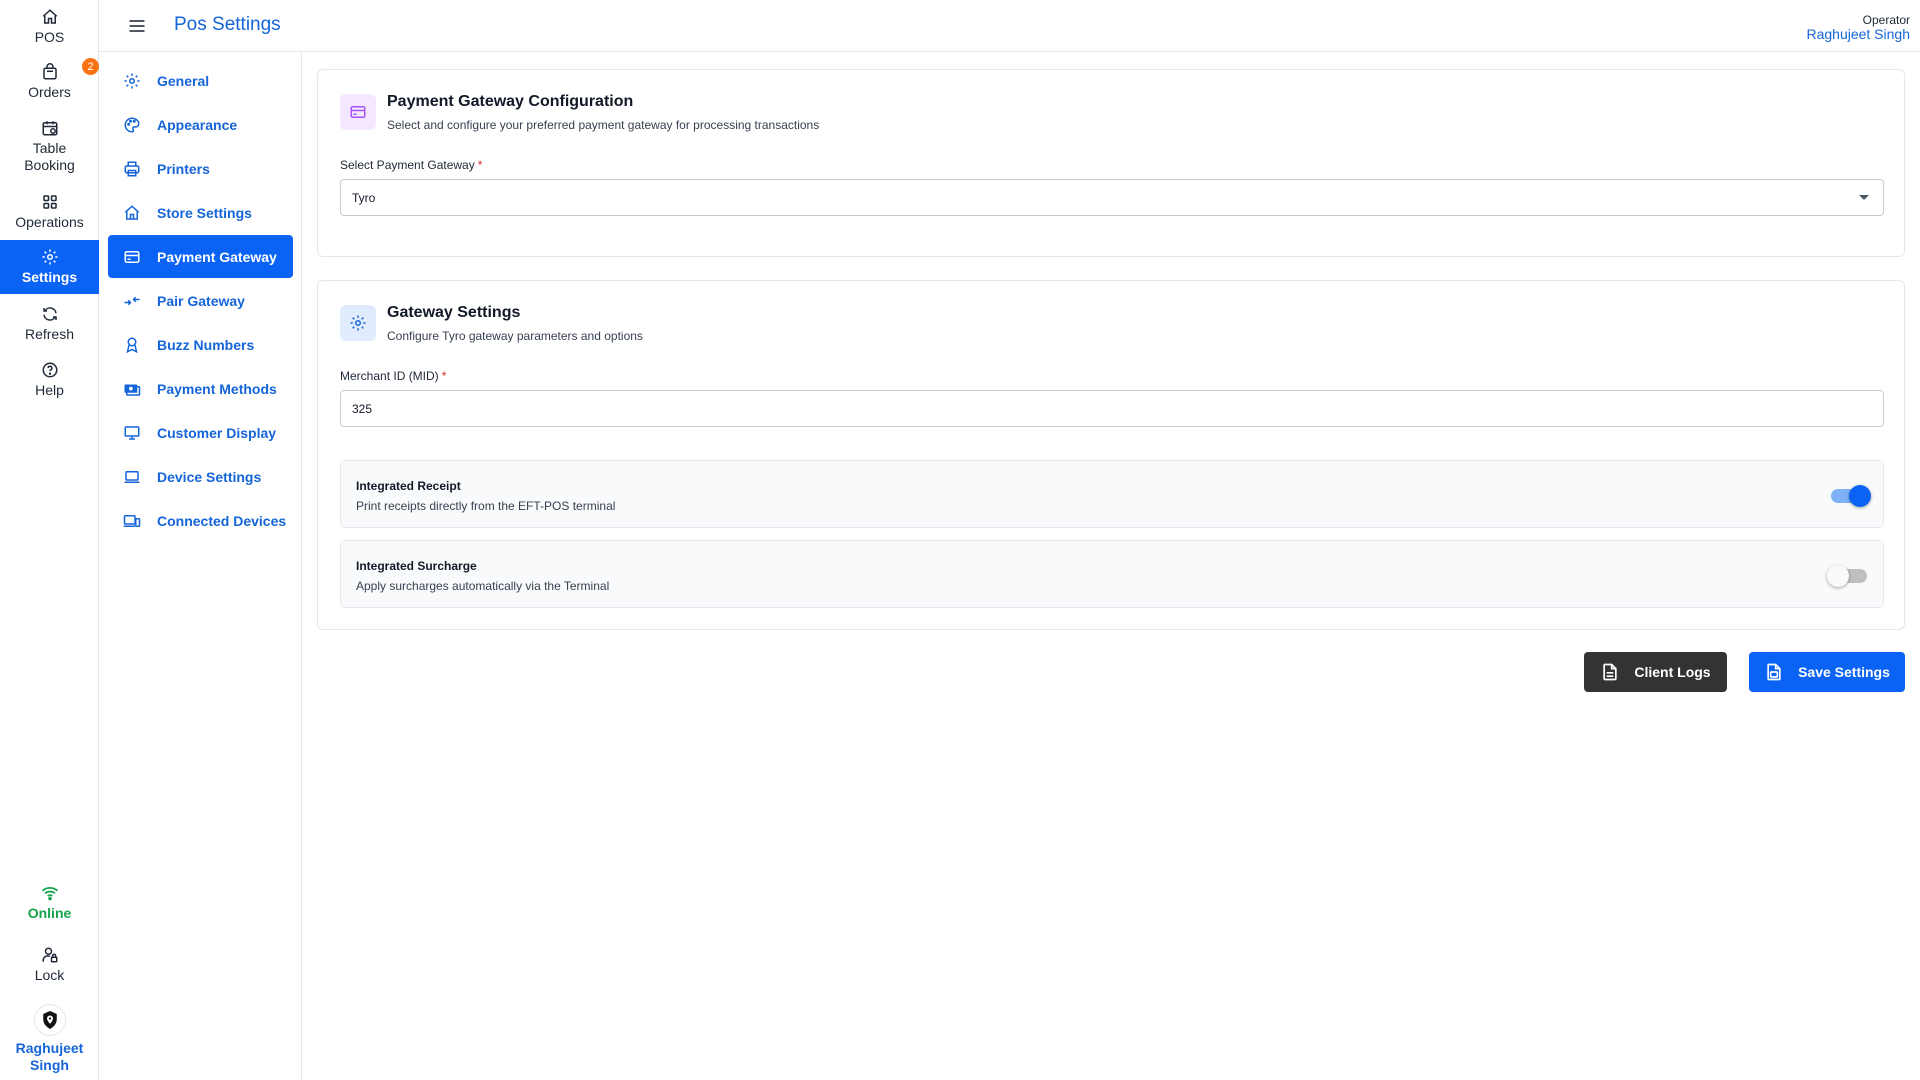 This screenshot has width=1920, height=1080. I want to click on page-title: Pos Settings, so click(227, 24).